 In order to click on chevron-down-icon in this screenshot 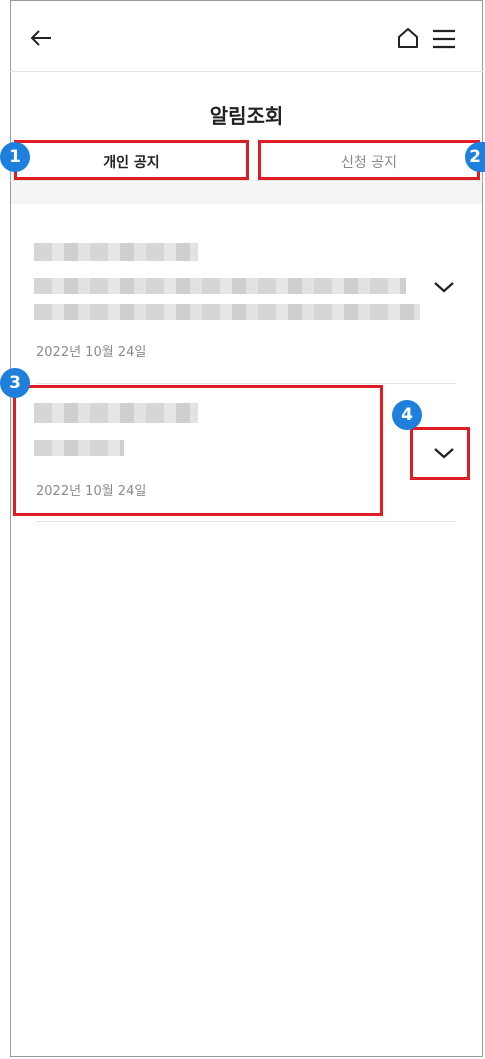, I will do `click(444, 287)`.